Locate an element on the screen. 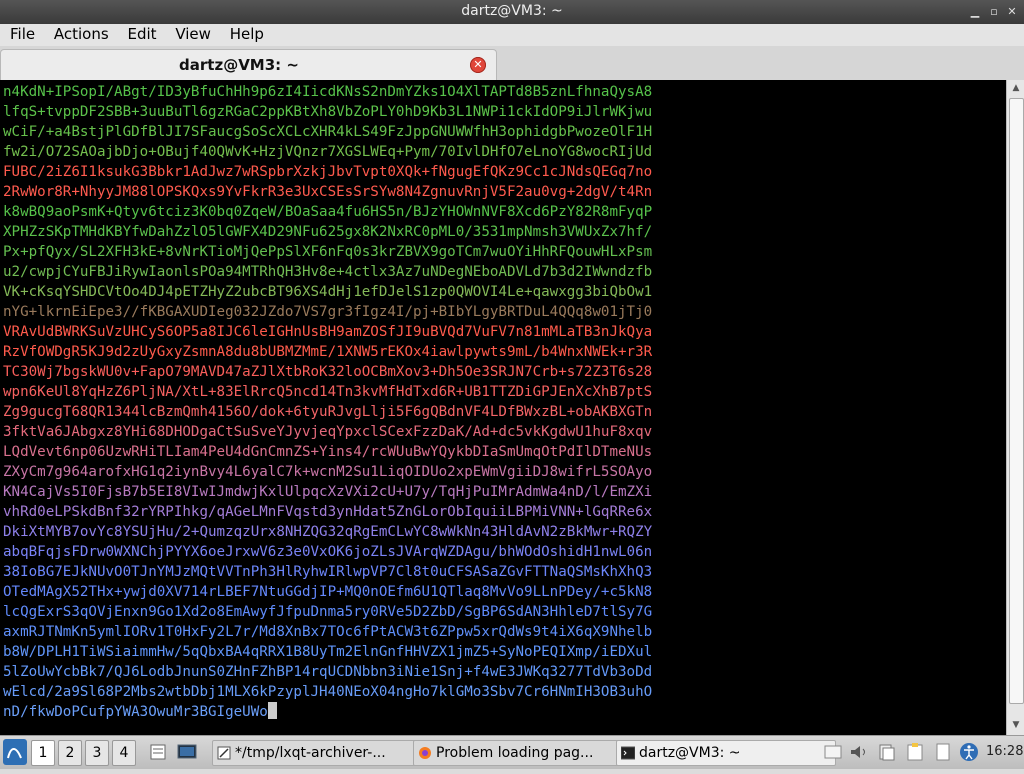  window-title: dartz@VM3: ~ is located at coordinates (512, 11).